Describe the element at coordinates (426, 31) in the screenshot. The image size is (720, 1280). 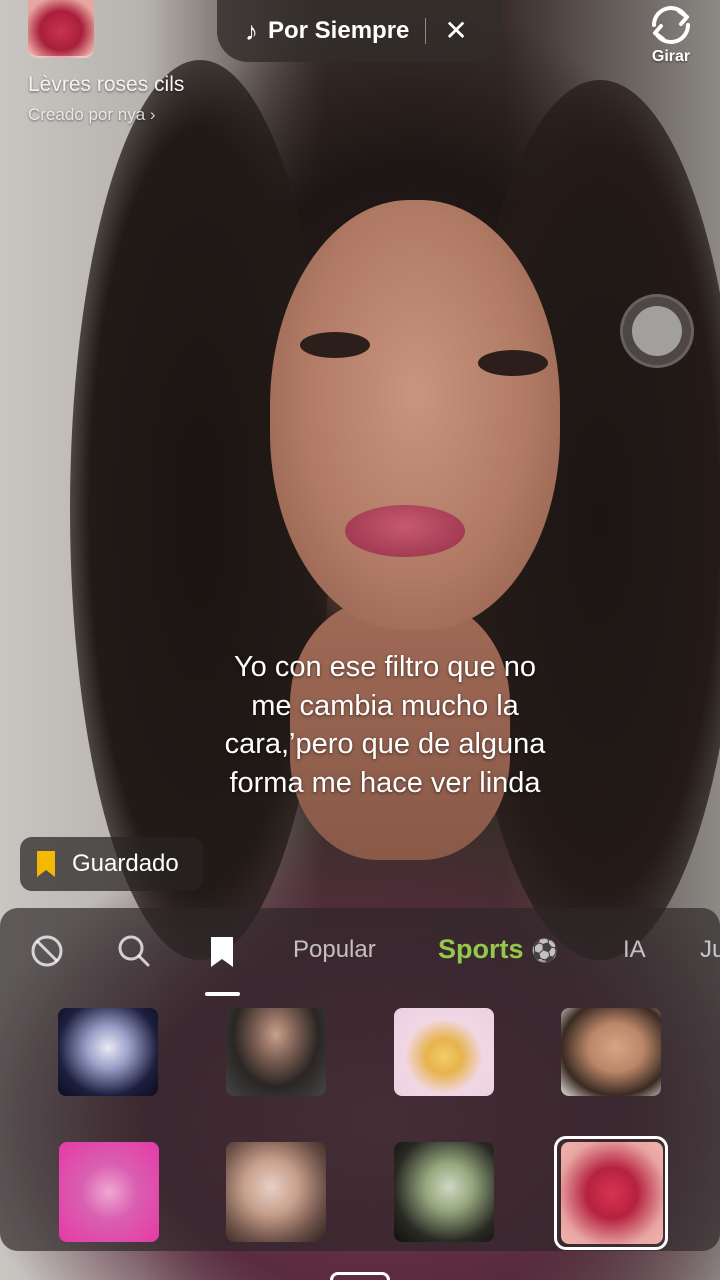
I see `pill-divider` at that location.